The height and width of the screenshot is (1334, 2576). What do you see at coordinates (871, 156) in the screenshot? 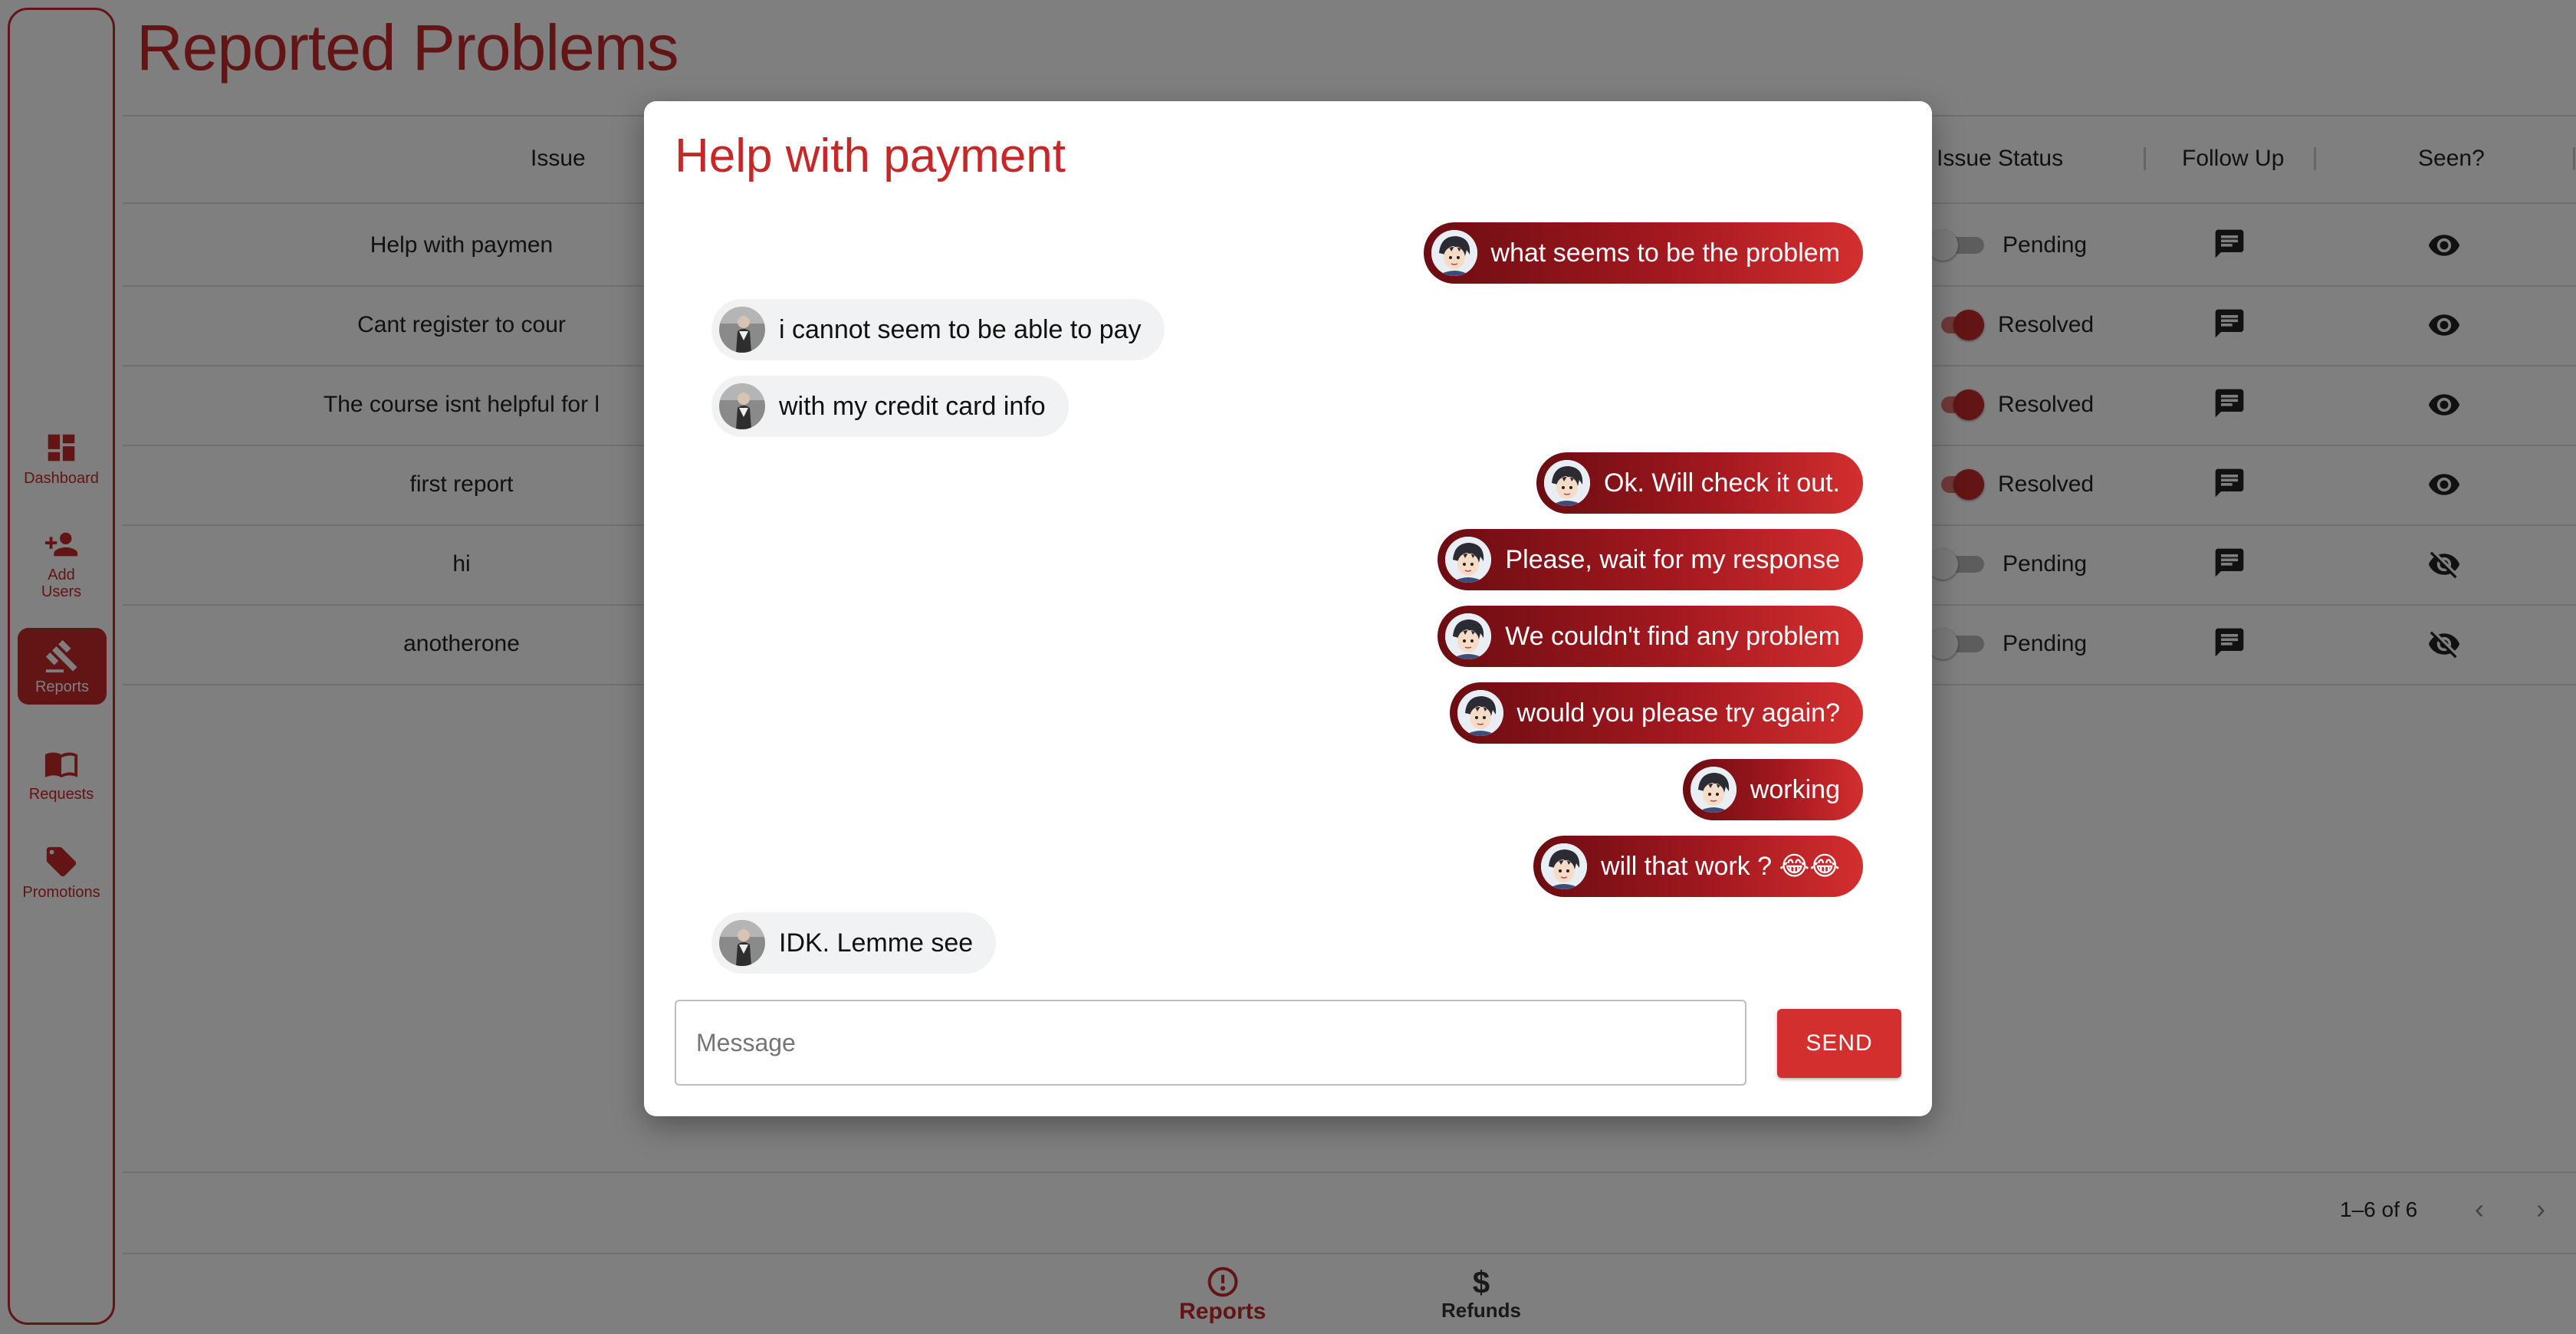
I see `dialog-title: Help with payment` at bounding box center [871, 156].